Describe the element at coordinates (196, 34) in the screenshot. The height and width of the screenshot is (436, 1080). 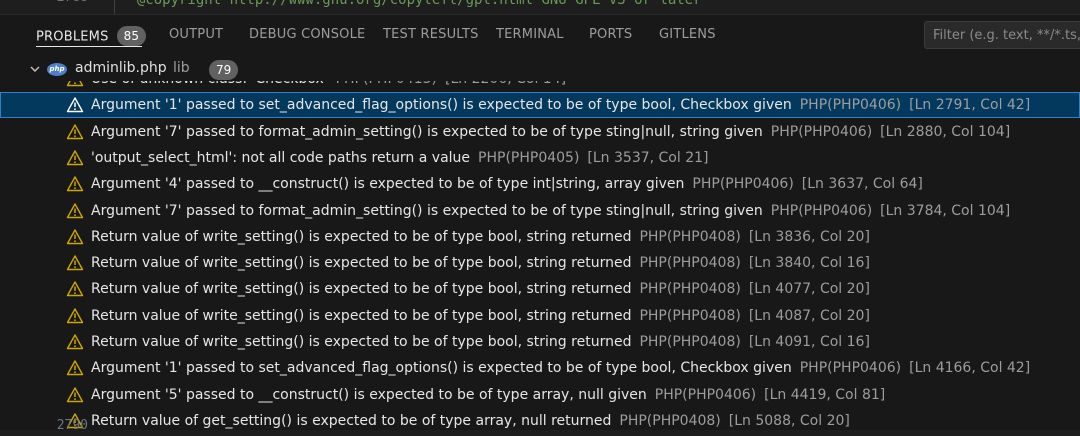
I see `tab-output: OUTPUT` at that location.